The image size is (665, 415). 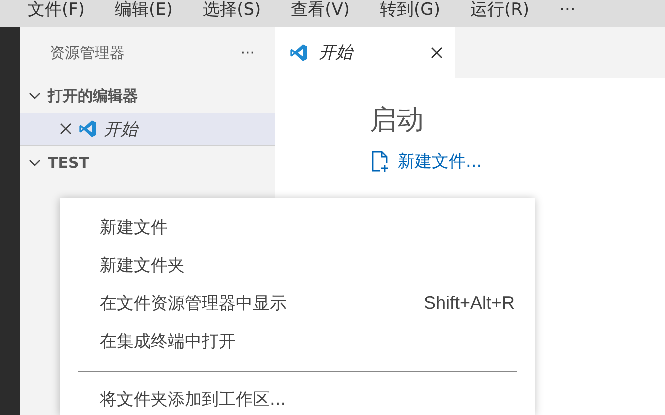 I want to click on editor-tab: 开始, so click(x=365, y=52).